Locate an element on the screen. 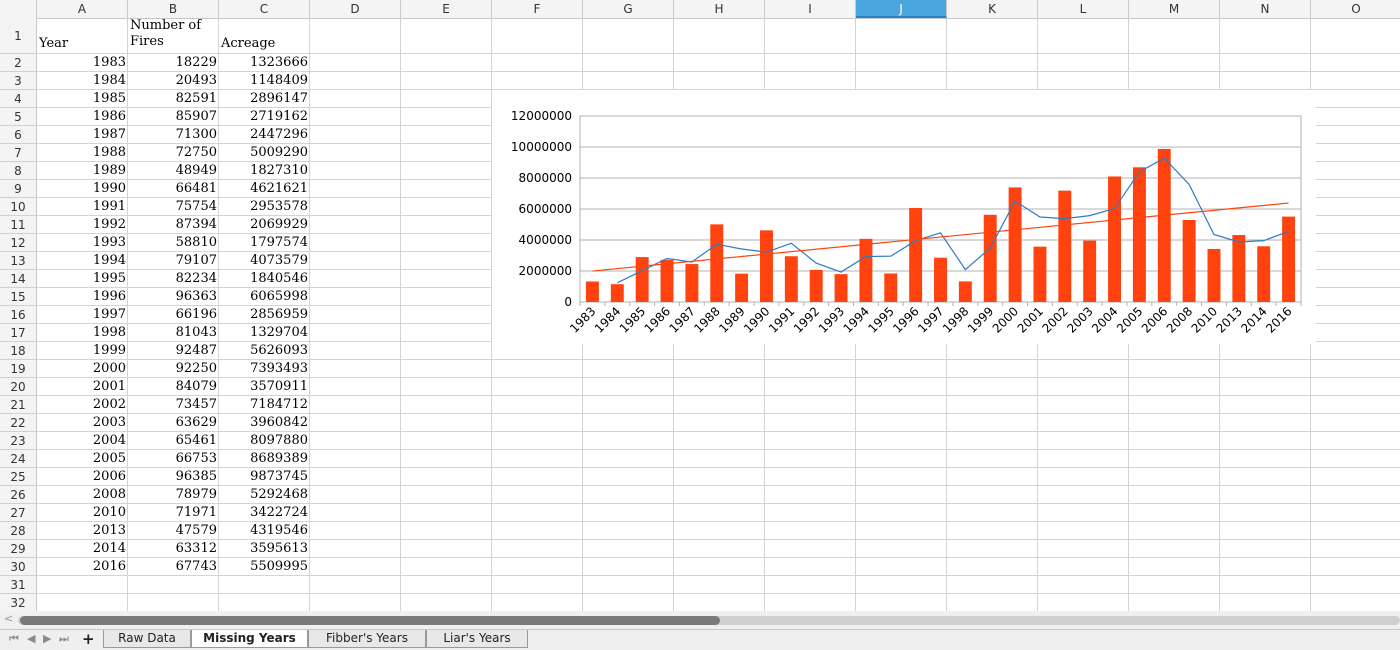 Image resolution: width=1400 pixels, height=650 pixels. cell-C28: 4319546 is located at coordinates (264, 531).